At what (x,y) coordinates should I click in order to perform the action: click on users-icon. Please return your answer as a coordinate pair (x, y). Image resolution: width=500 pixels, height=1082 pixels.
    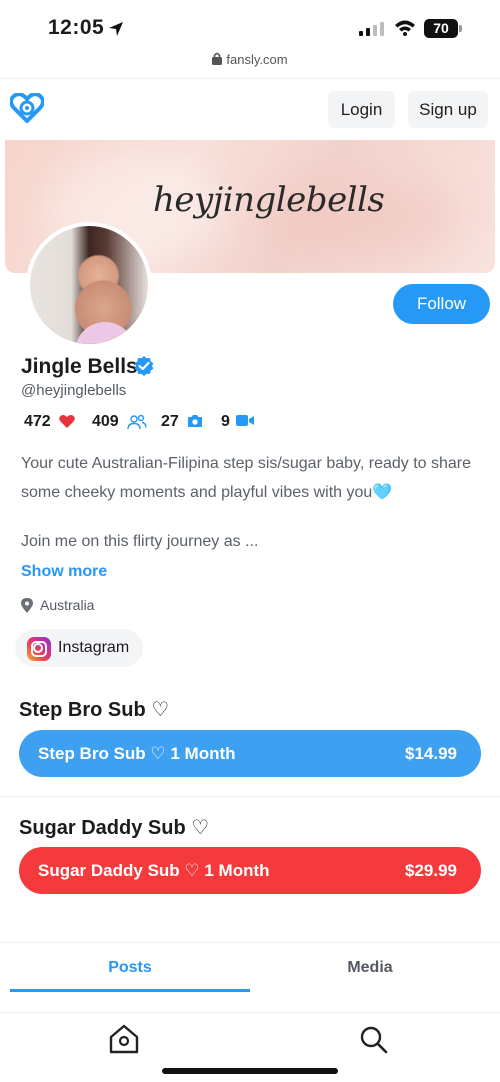
    Looking at the image, I should click on (137, 422).